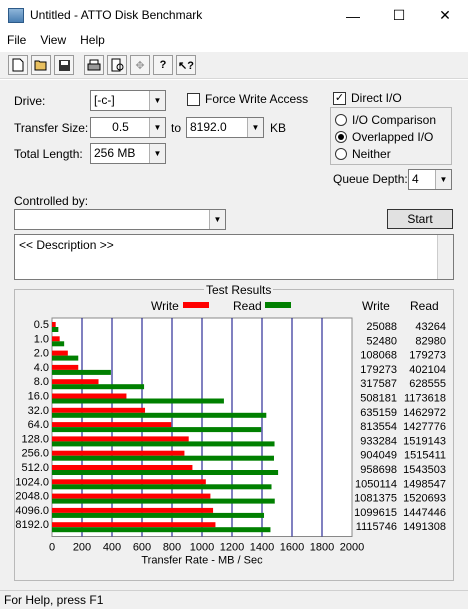 Image resolution: width=468 pixels, height=609 pixels. What do you see at coordinates (52, 548) in the screenshot?
I see `x-tick-label: 0` at bounding box center [52, 548].